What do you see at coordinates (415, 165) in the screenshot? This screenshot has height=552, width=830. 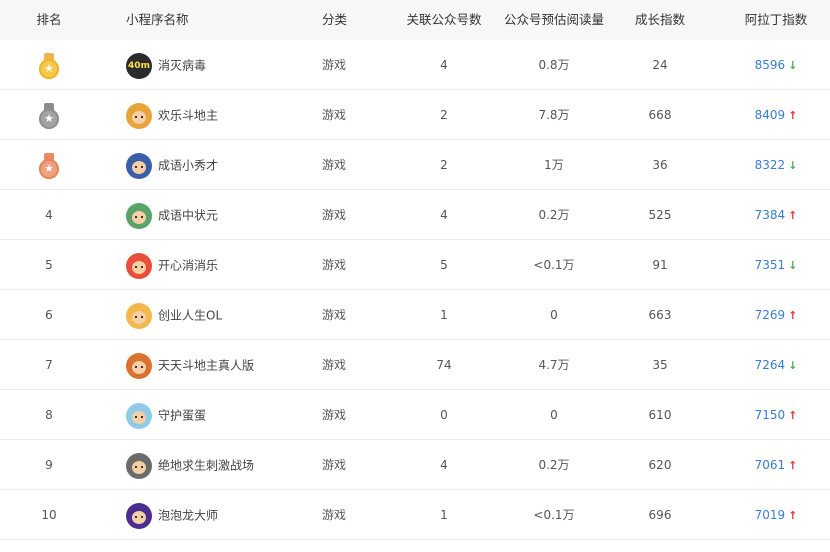 I see `table-row: ★ 成语小秀才 游戏 2 1万 36 8322 ↓` at bounding box center [415, 165].